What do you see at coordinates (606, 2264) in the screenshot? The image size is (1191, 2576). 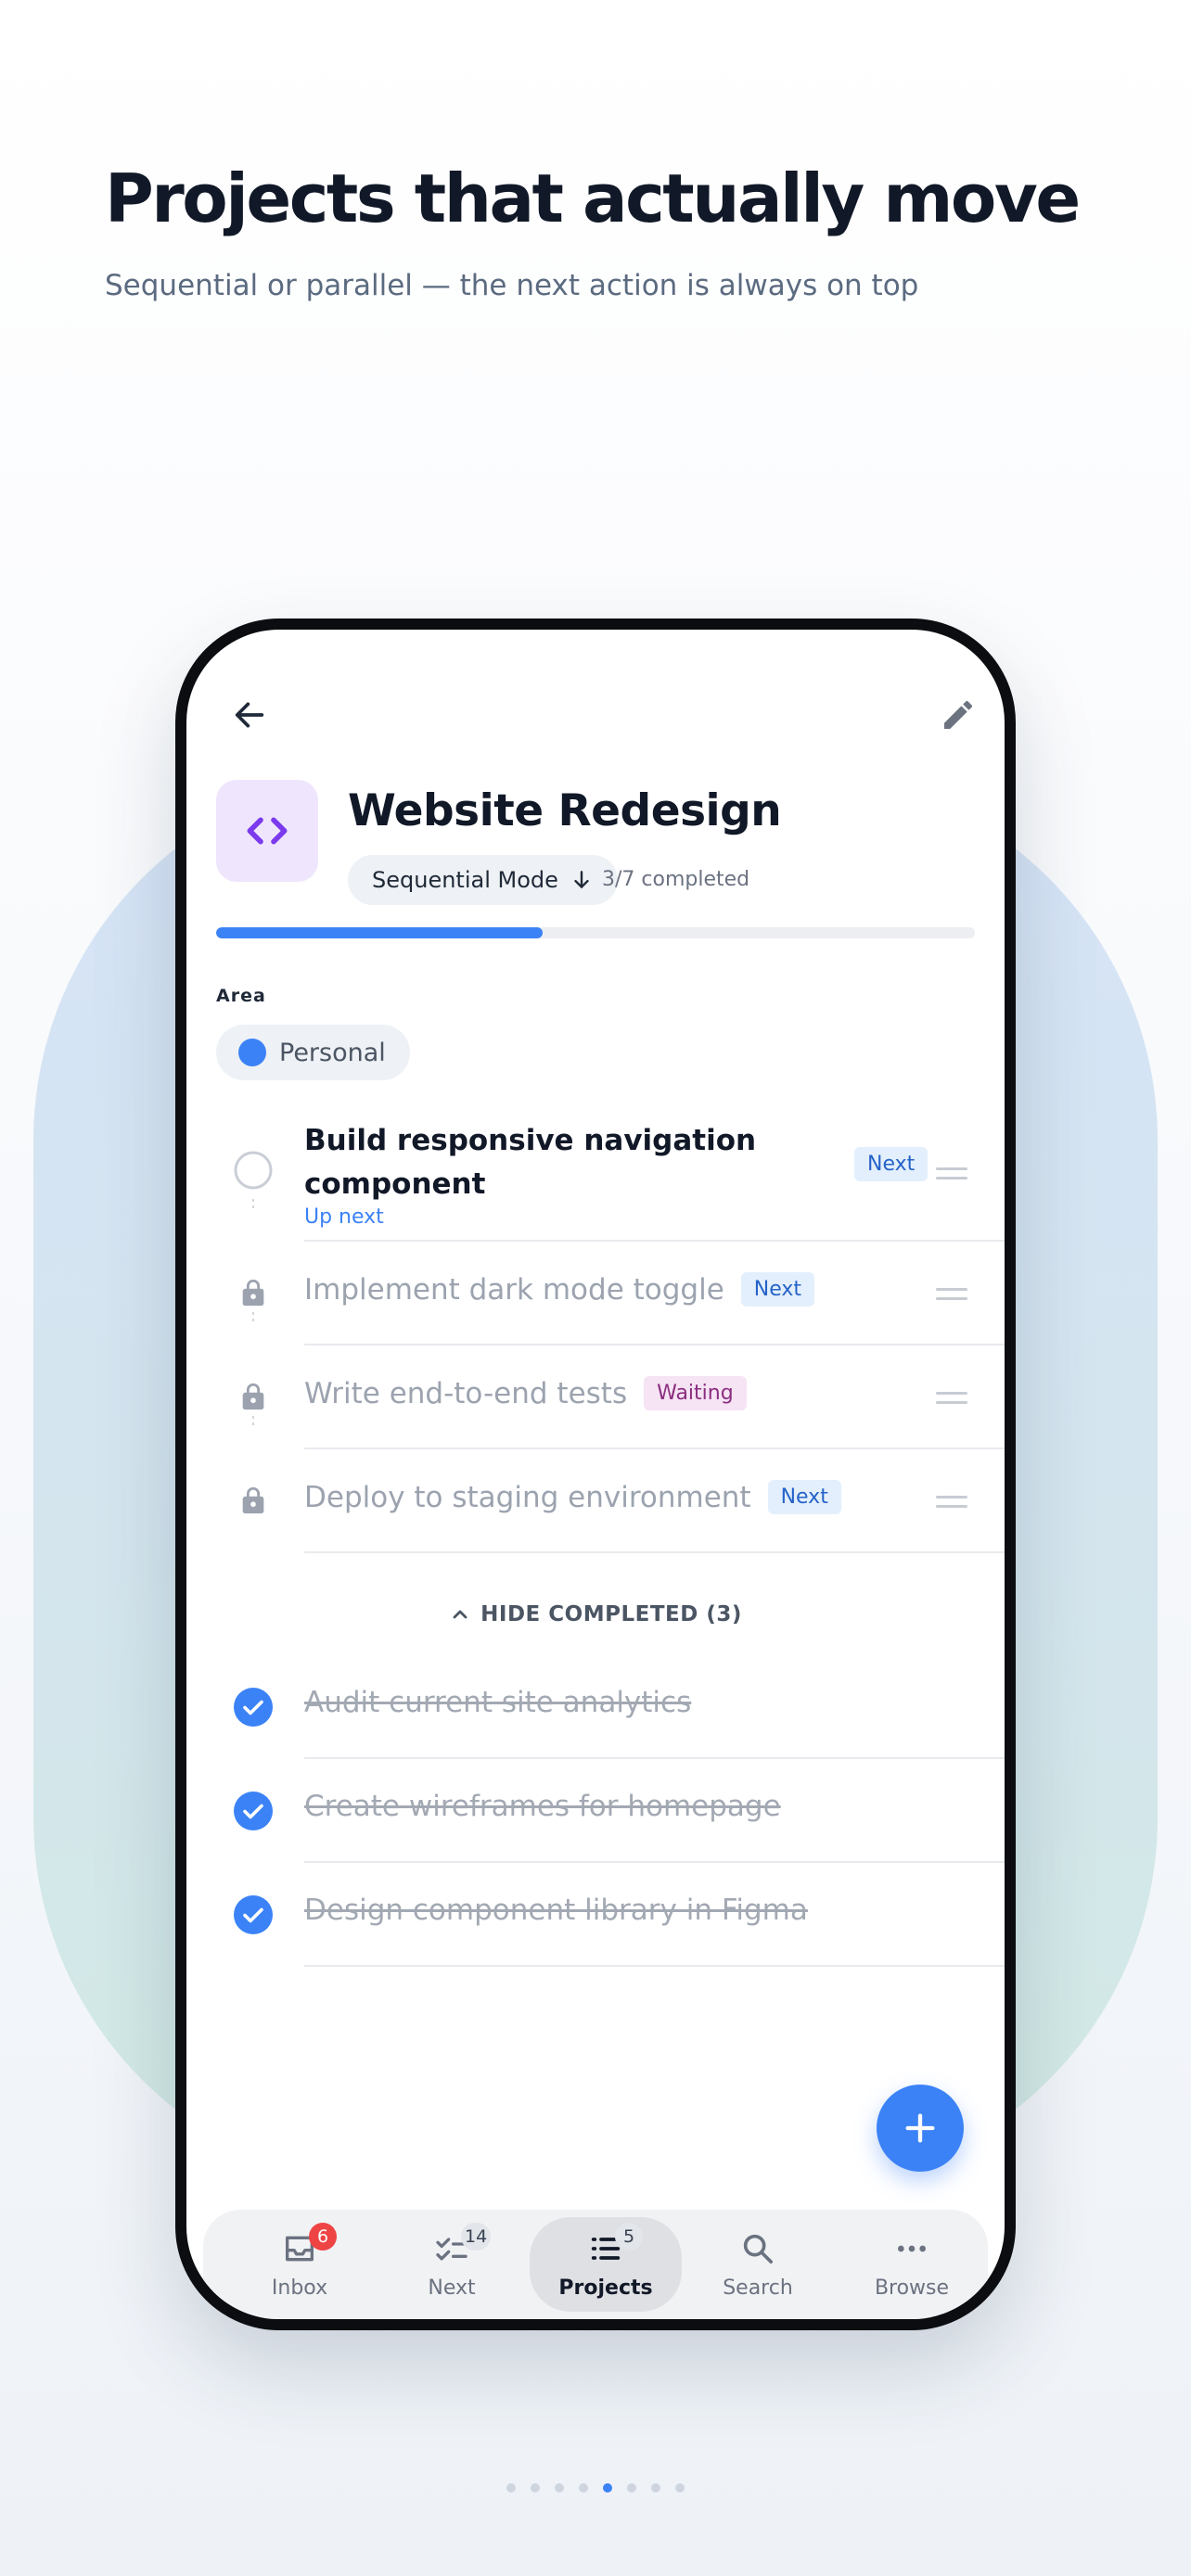 I see `tab-projects: 5 Projects` at bounding box center [606, 2264].